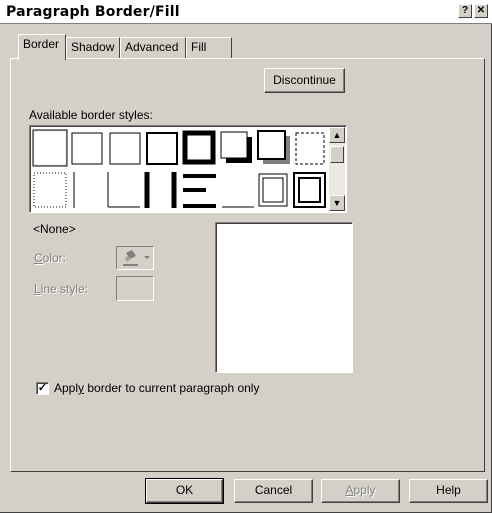  I want to click on border-styles-list, so click(188, 169).